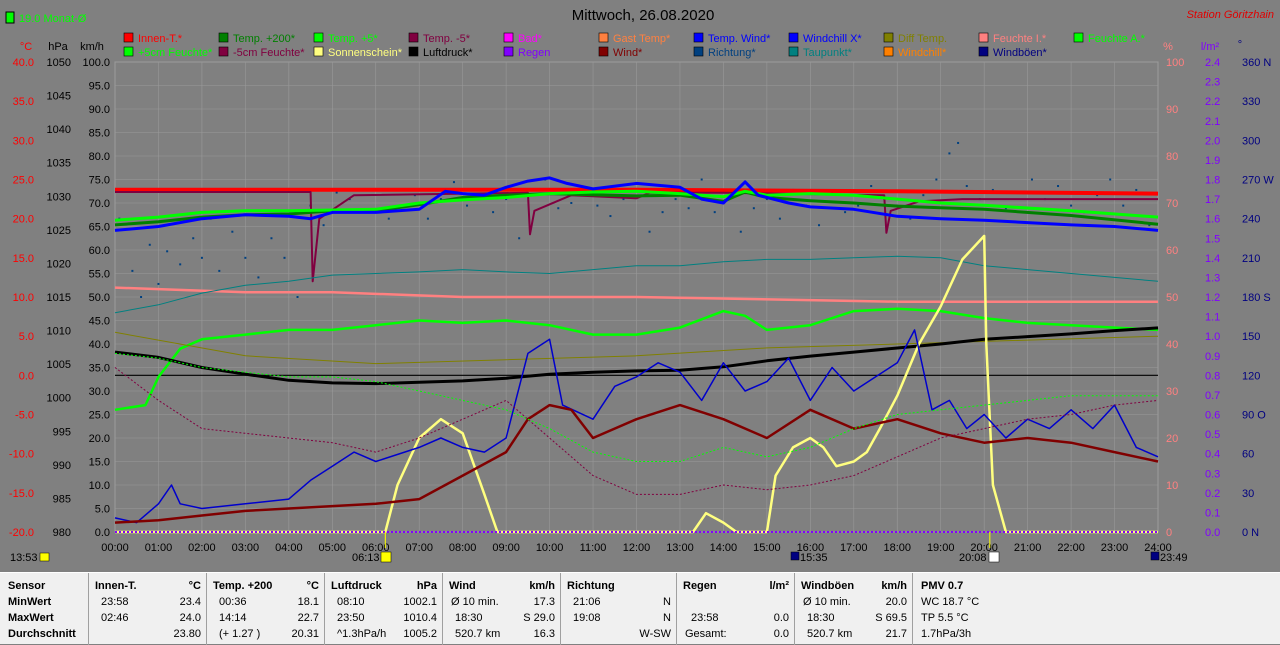  I want to click on time-tick: 22:00, so click(1071, 548).